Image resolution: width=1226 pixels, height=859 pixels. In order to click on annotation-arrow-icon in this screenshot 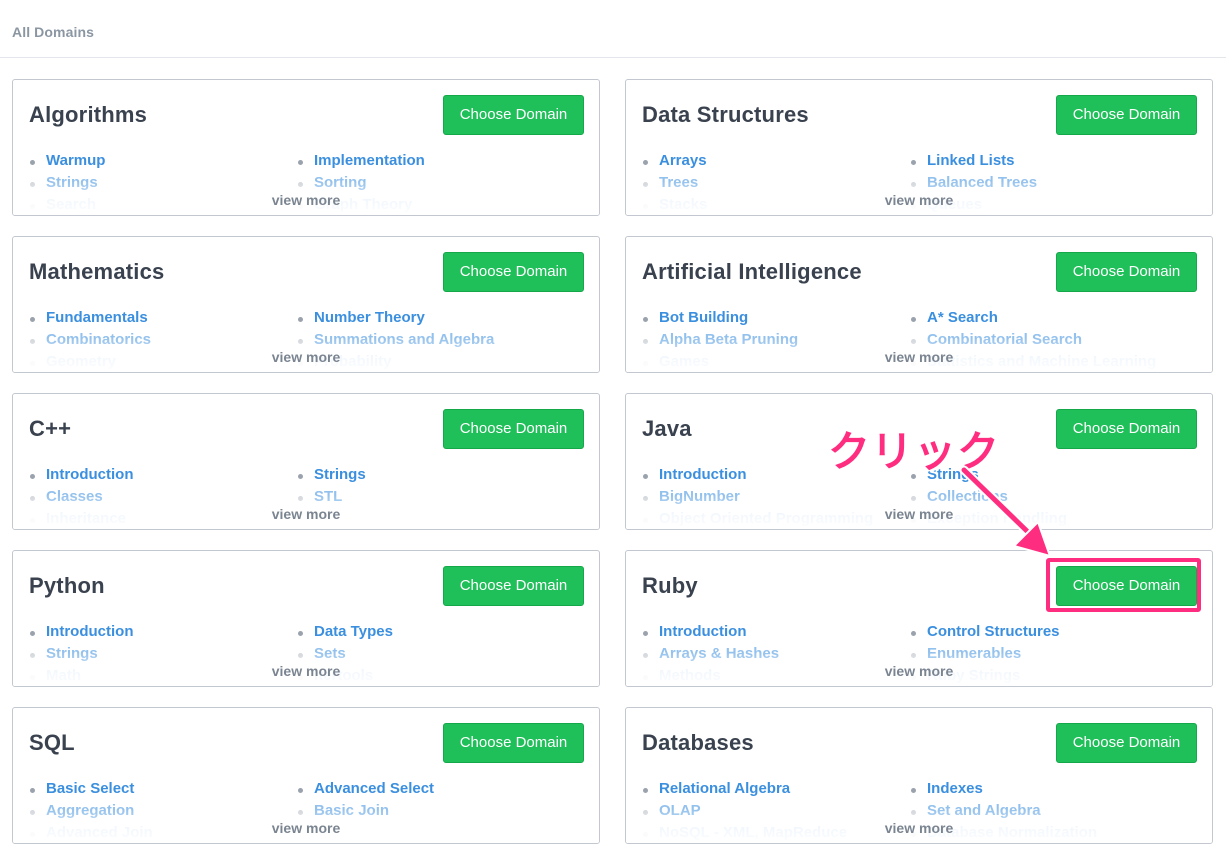, I will do `click(1005, 511)`.